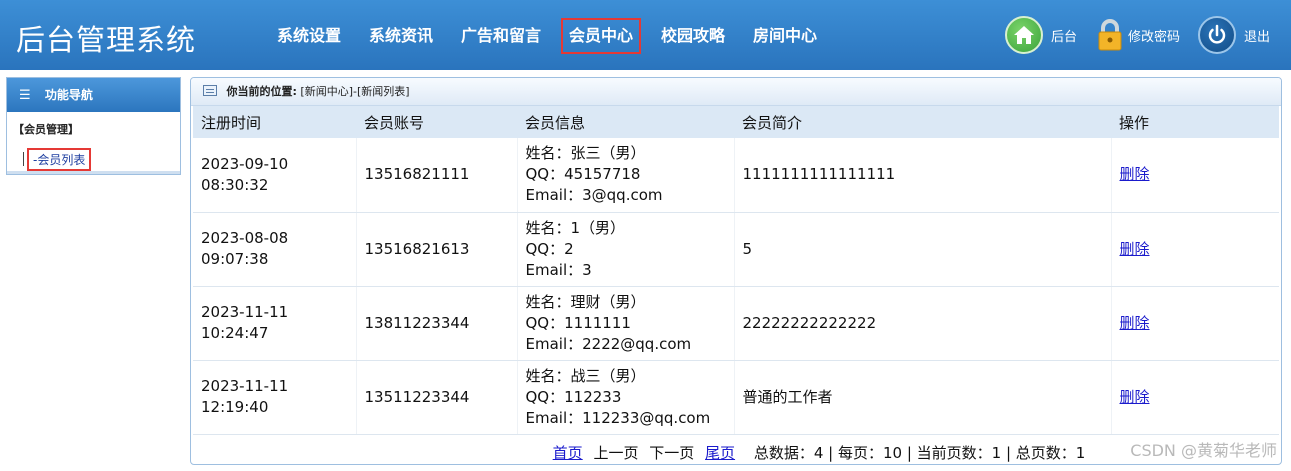 The image size is (1291, 471). Describe the element at coordinates (437, 397) in the screenshot. I see `cell-account: 13511223344` at that location.